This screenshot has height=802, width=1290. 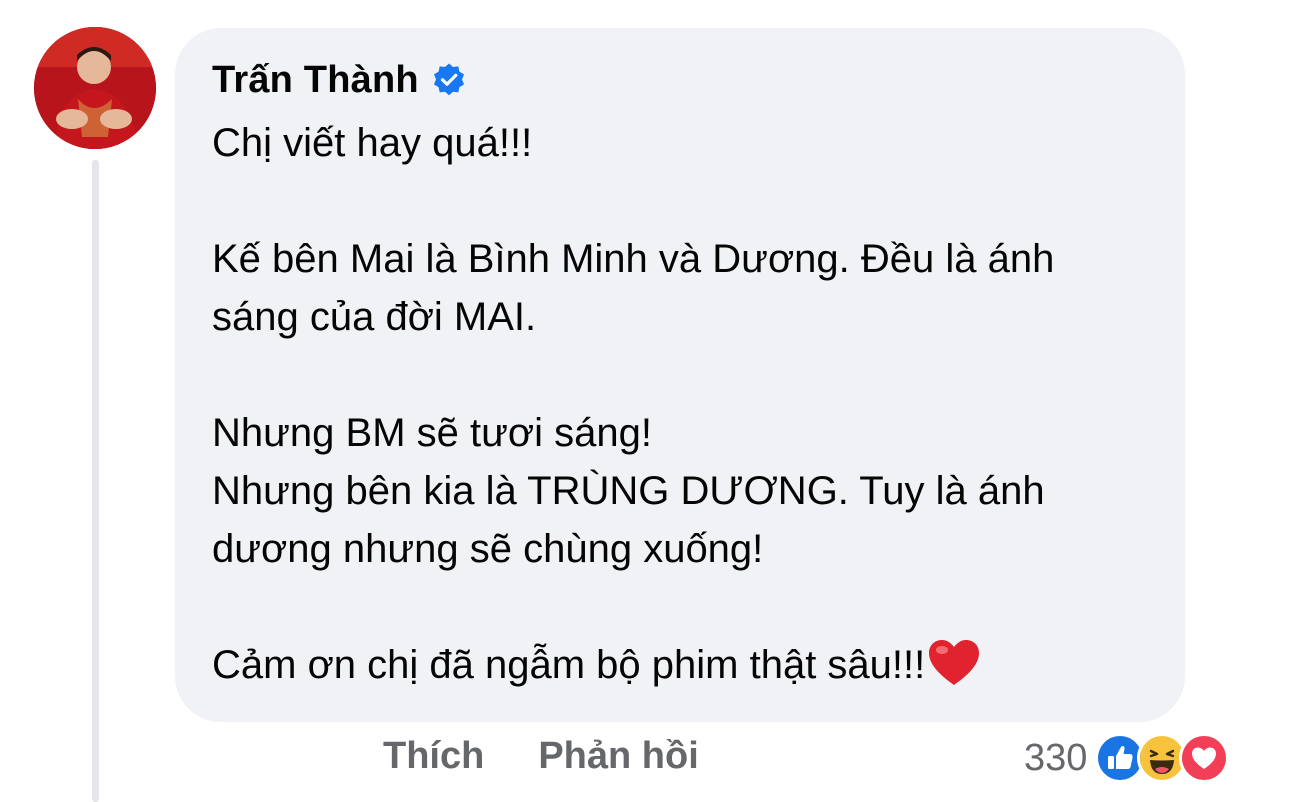 What do you see at coordinates (628, 491) in the screenshot?
I see `comment-line: Nhưng bên kia là TRÙNG DƯƠNG. Tuy là ánh` at bounding box center [628, 491].